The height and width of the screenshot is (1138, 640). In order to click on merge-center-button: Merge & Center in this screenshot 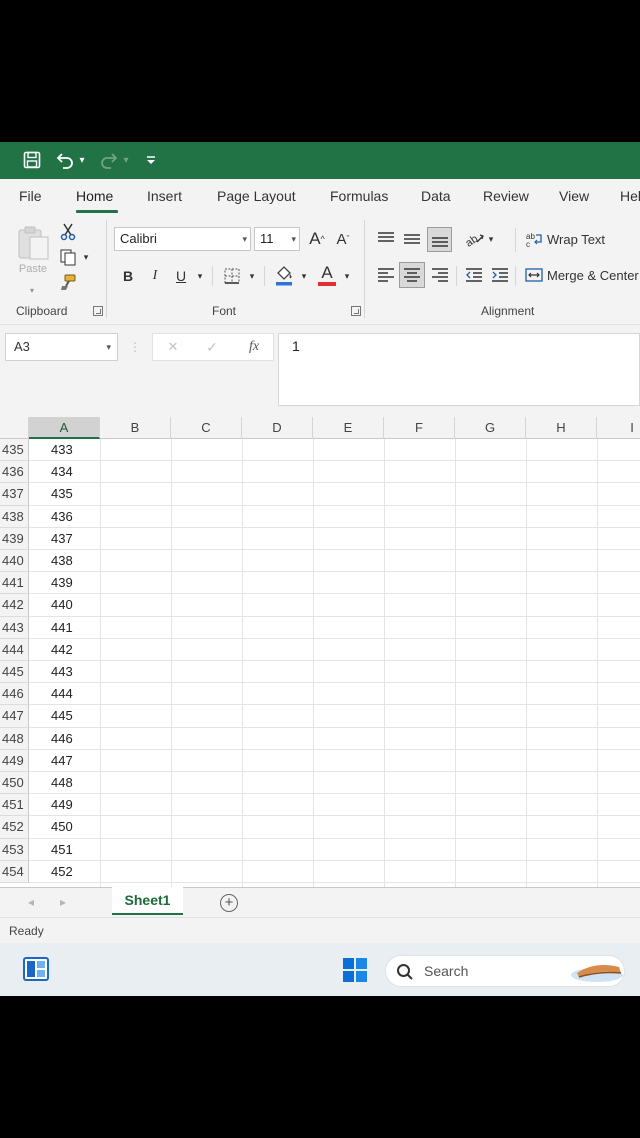, I will do `click(582, 275)`.